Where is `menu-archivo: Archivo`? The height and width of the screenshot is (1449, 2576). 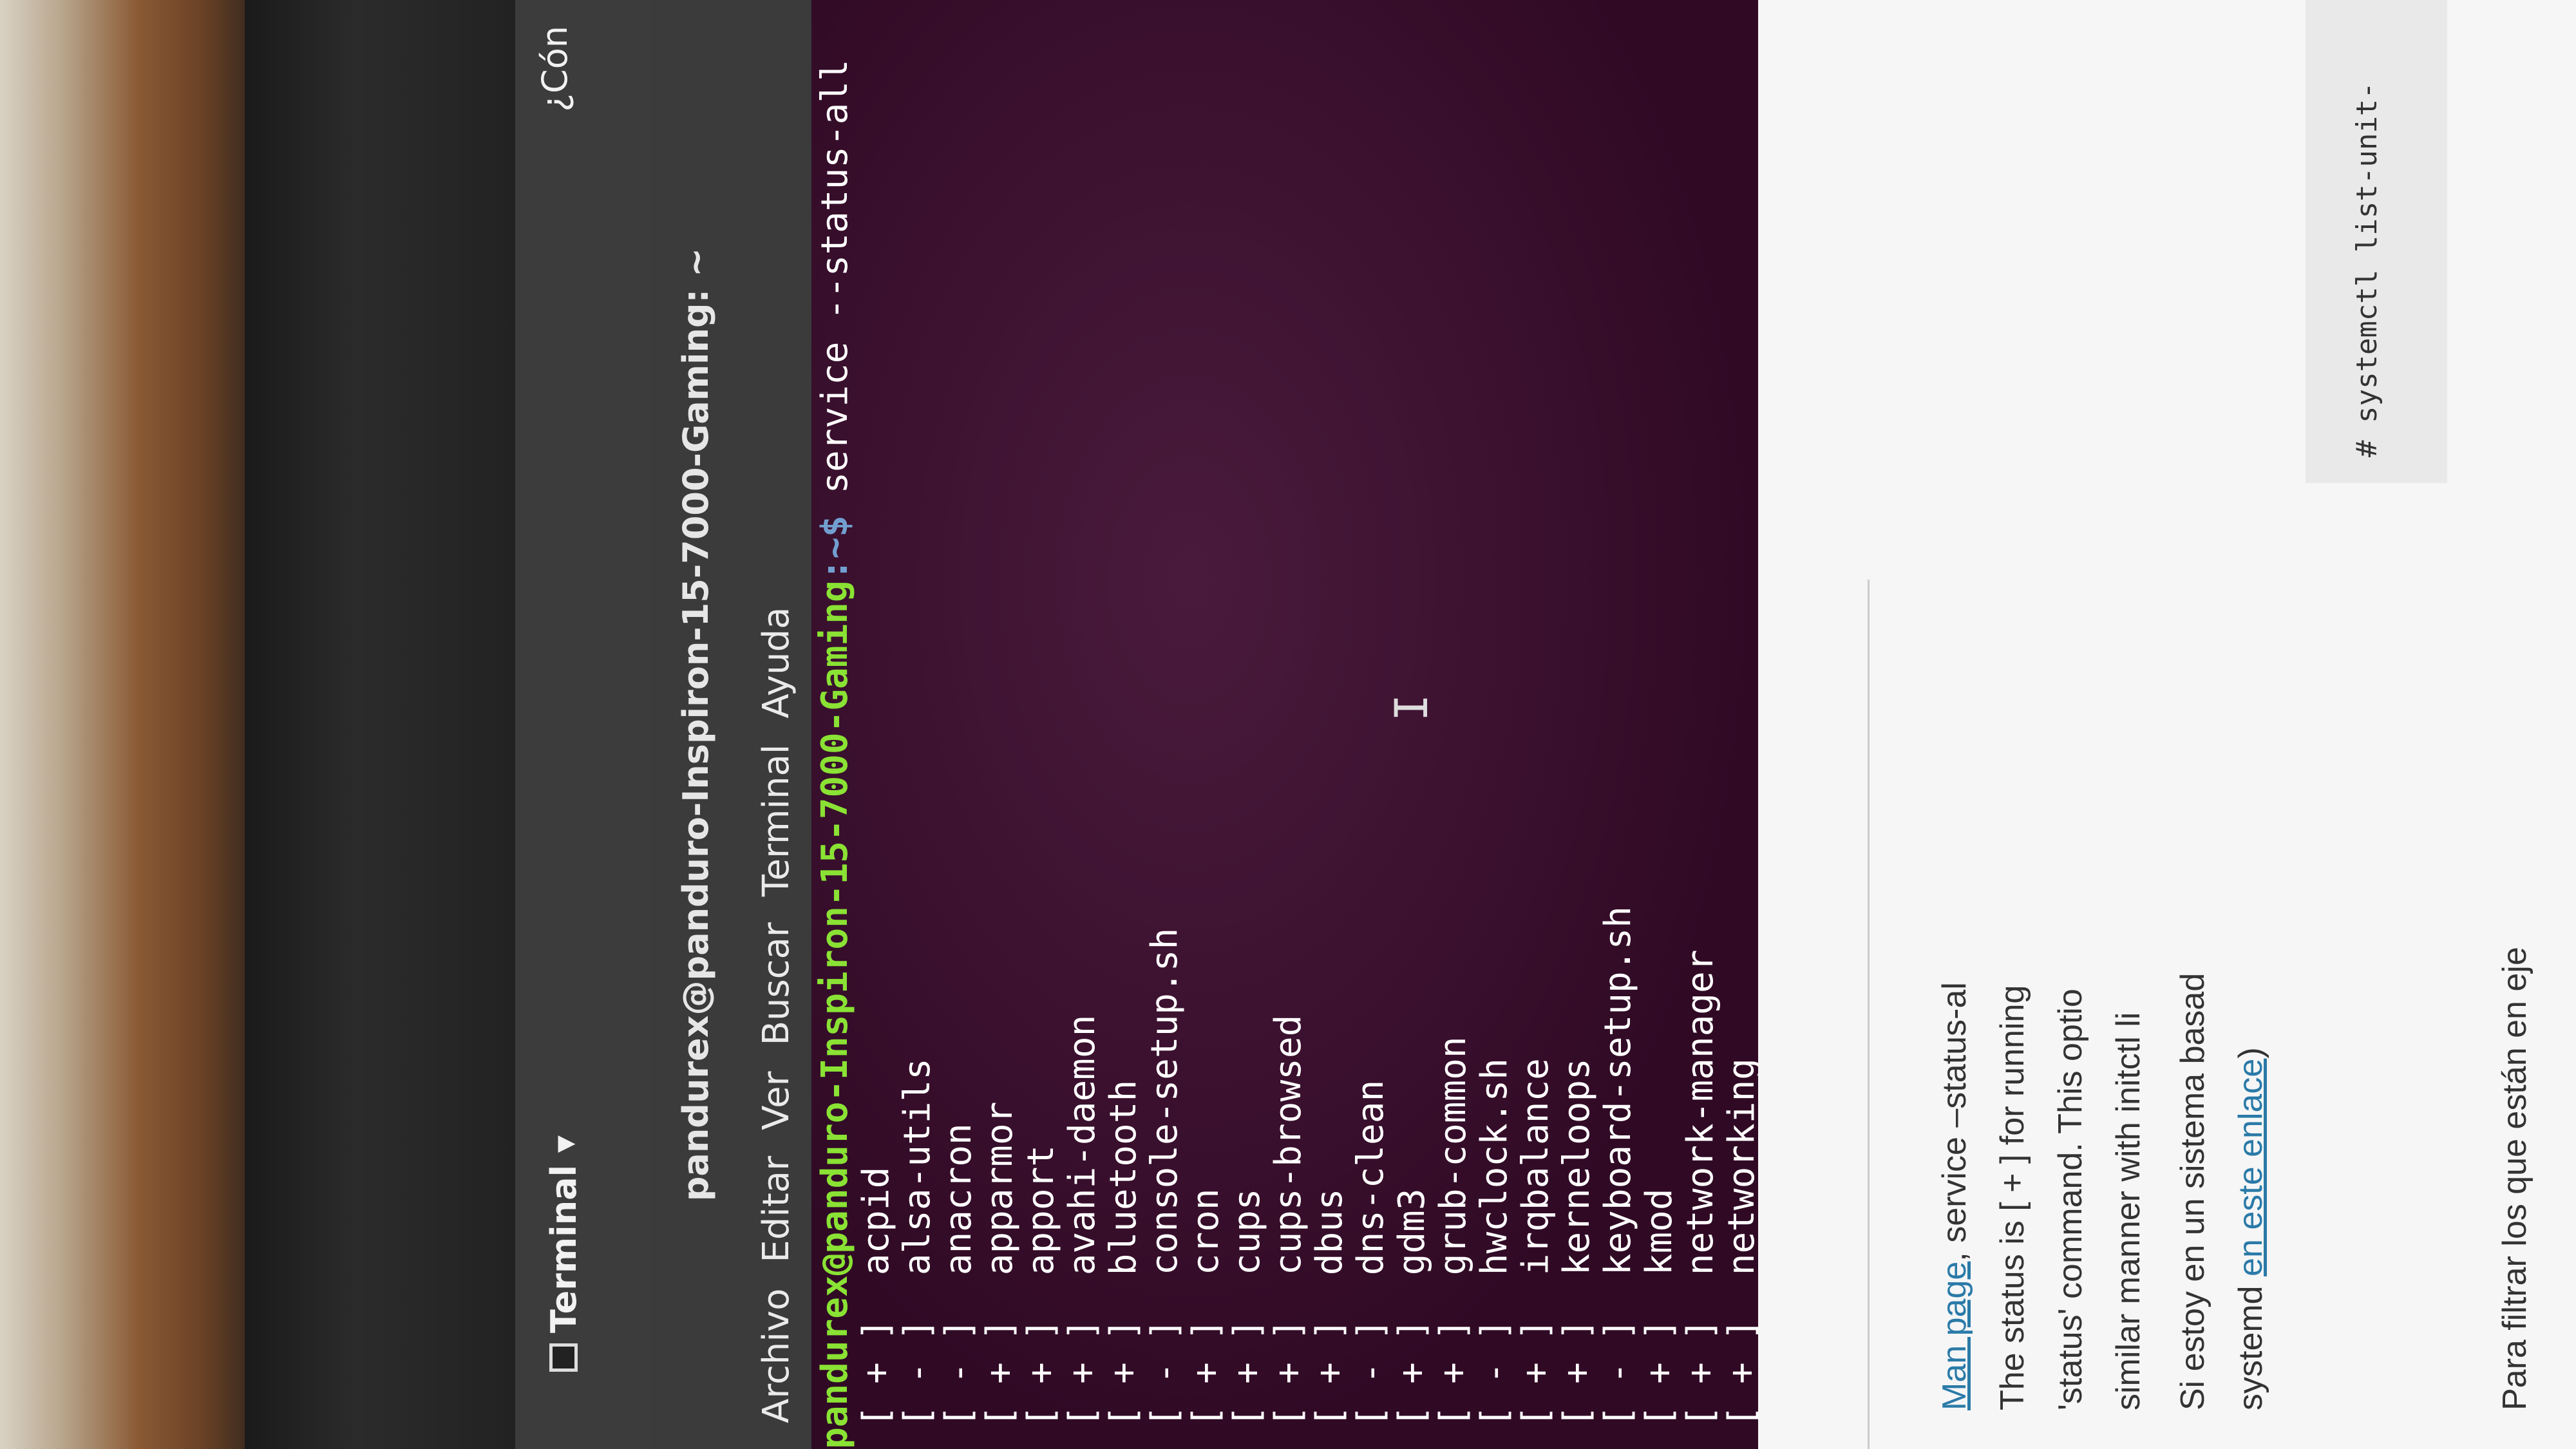 menu-archivo: Archivo is located at coordinates (776, 1356).